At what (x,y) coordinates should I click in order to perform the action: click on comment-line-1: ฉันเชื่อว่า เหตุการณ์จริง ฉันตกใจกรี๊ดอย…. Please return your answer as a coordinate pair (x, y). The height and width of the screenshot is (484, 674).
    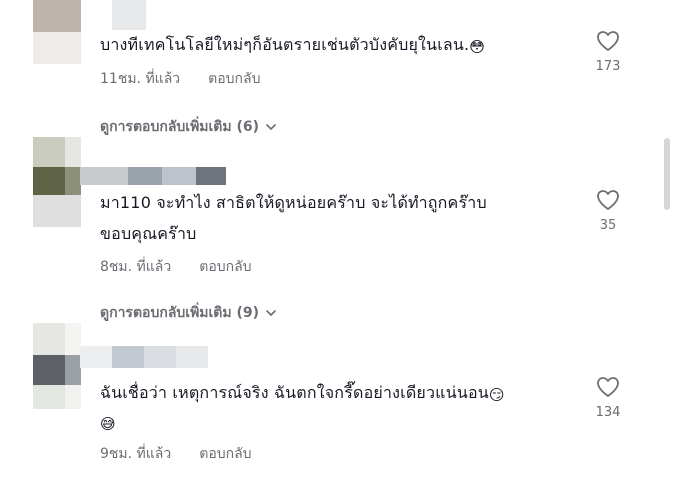
    Looking at the image, I should click on (294, 392).